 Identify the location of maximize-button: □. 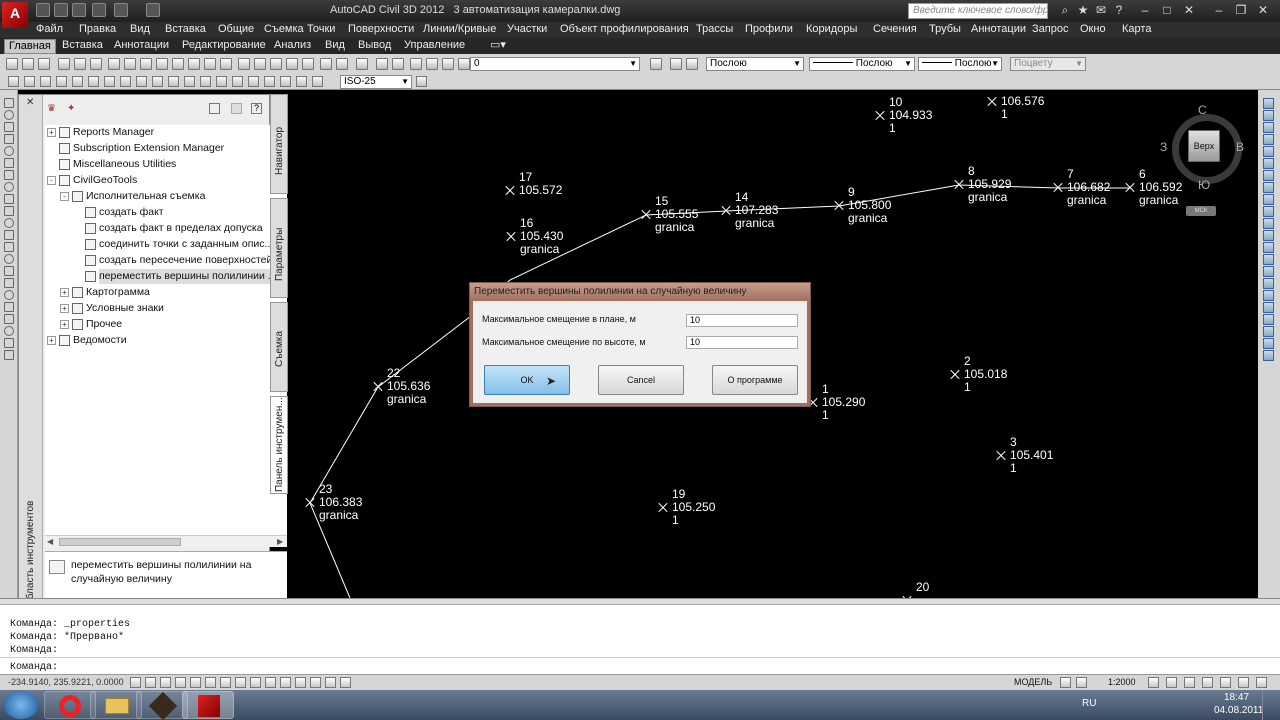
(1167, 10).